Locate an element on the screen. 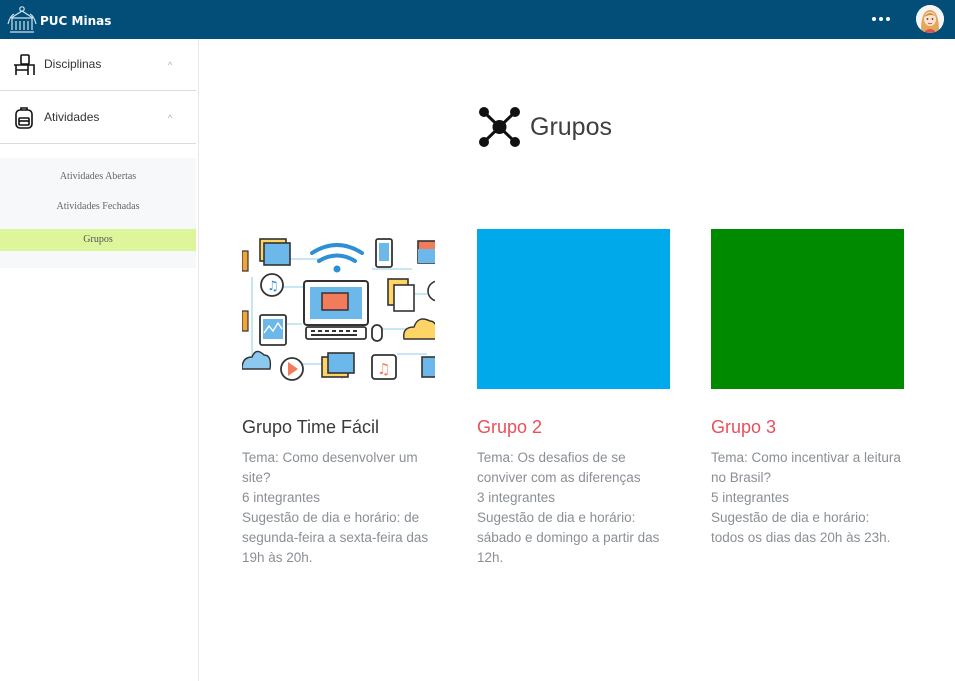  backpack-icon is located at coordinates (24, 118).